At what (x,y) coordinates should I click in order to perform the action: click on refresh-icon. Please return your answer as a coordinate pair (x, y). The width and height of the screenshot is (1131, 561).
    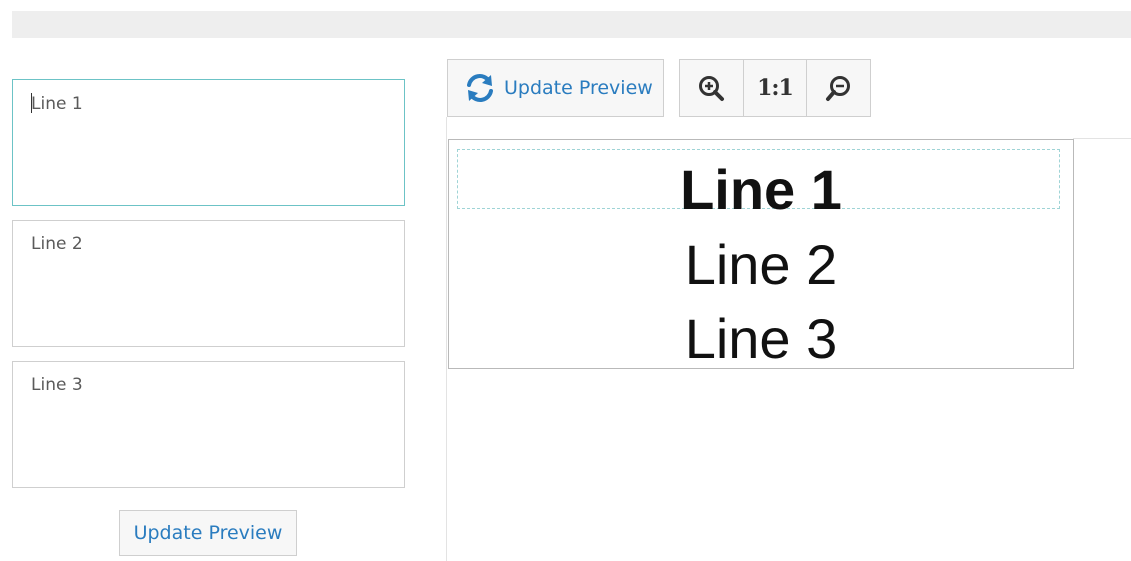
    Looking at the image, I should click on (480, 88).